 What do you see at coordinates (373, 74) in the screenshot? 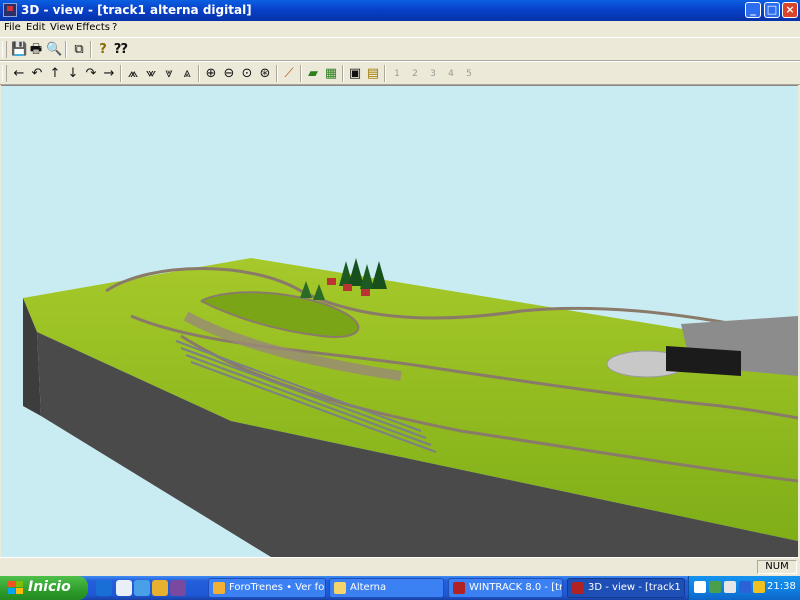
I see `screenshot-icon: ▤` at bounding box center [373, 74].